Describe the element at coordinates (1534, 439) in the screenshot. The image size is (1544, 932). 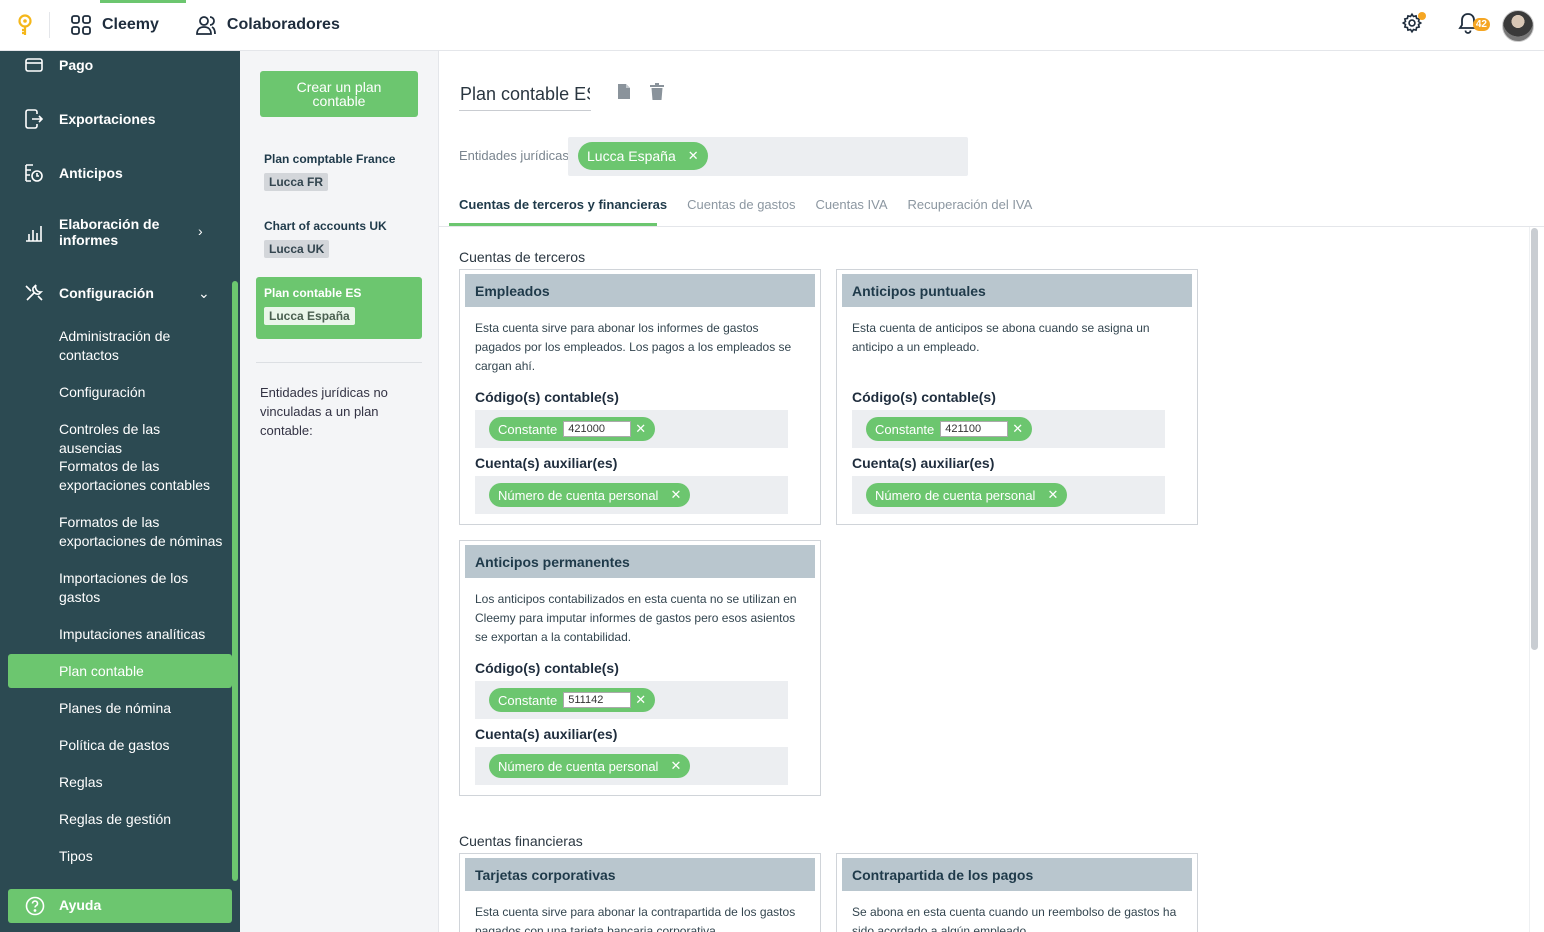
I see `main-scrollbar` at that location.